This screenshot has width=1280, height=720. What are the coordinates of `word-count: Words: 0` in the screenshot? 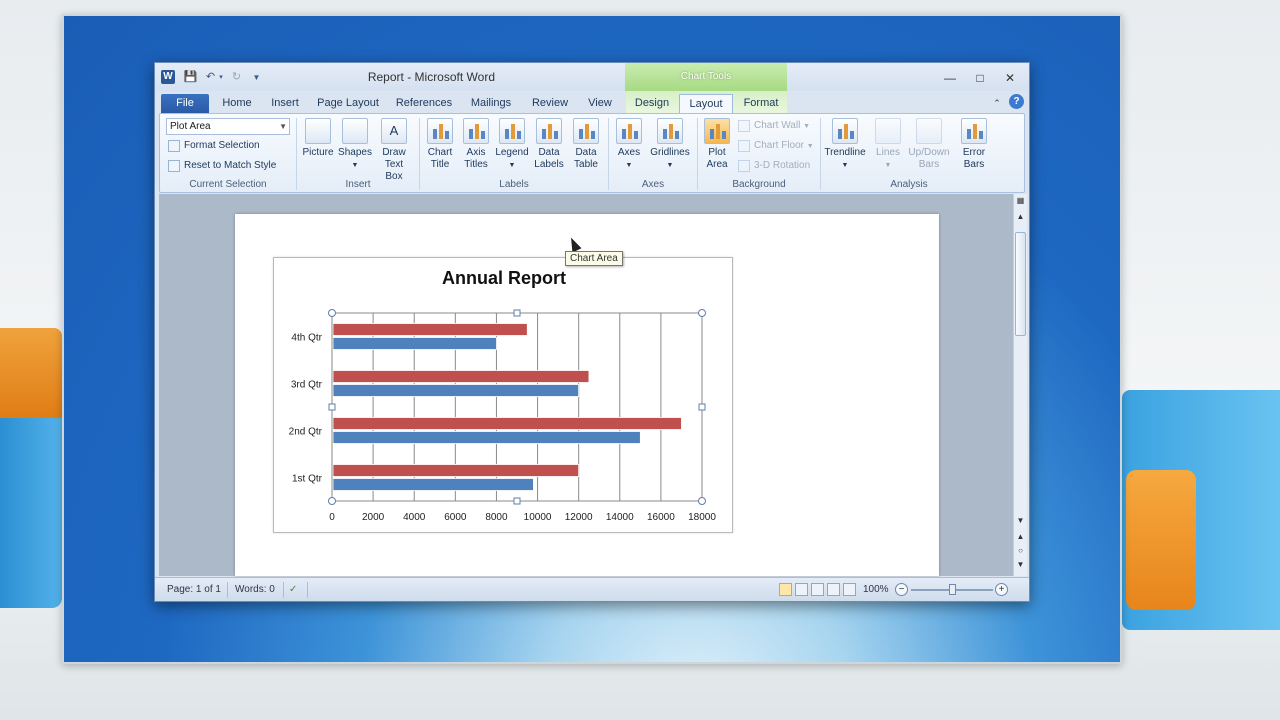 It's located at (255, 590).